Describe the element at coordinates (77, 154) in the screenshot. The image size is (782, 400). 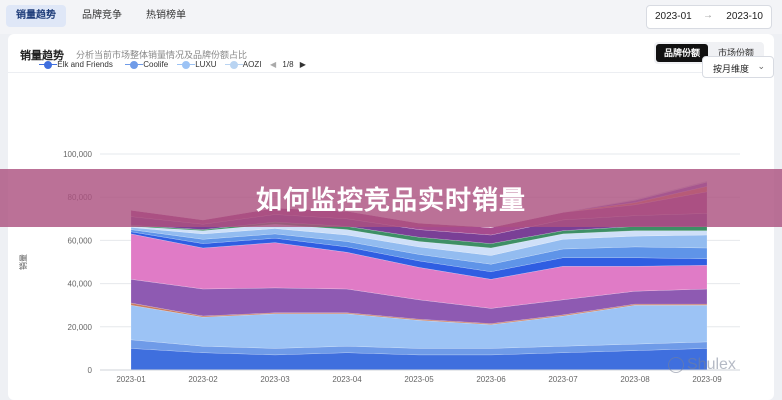
I see `y-tick-label: 100,000` at that location.